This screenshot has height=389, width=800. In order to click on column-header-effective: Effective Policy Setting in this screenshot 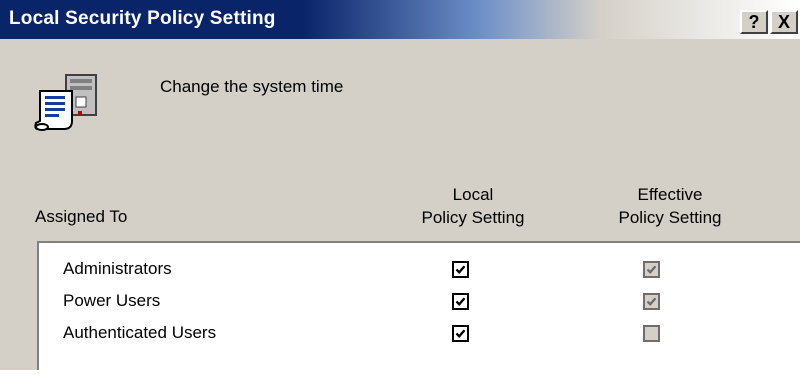, I will do `click(670, 206)`.